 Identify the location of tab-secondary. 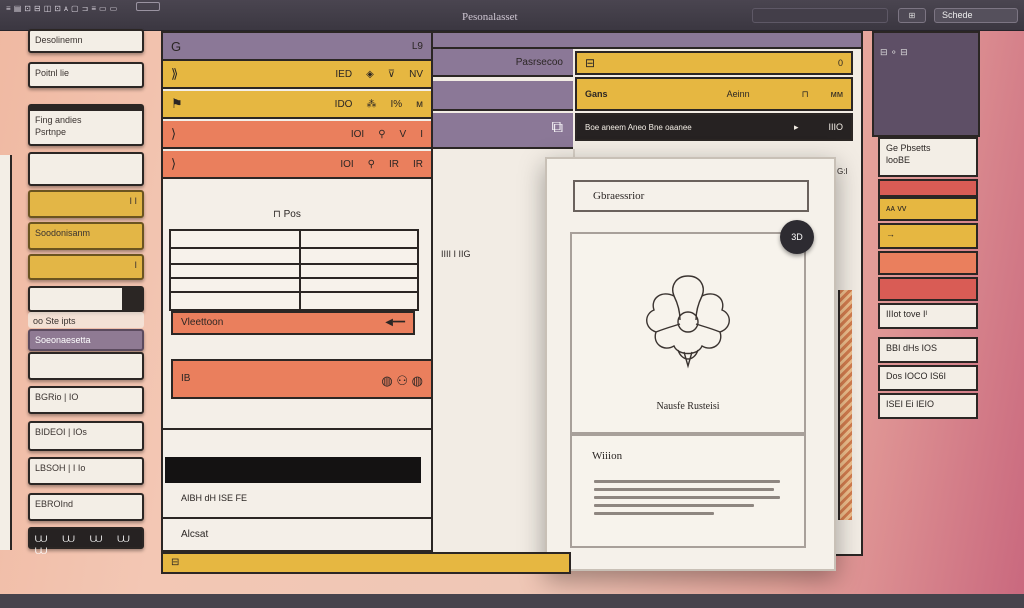
(503, 96).